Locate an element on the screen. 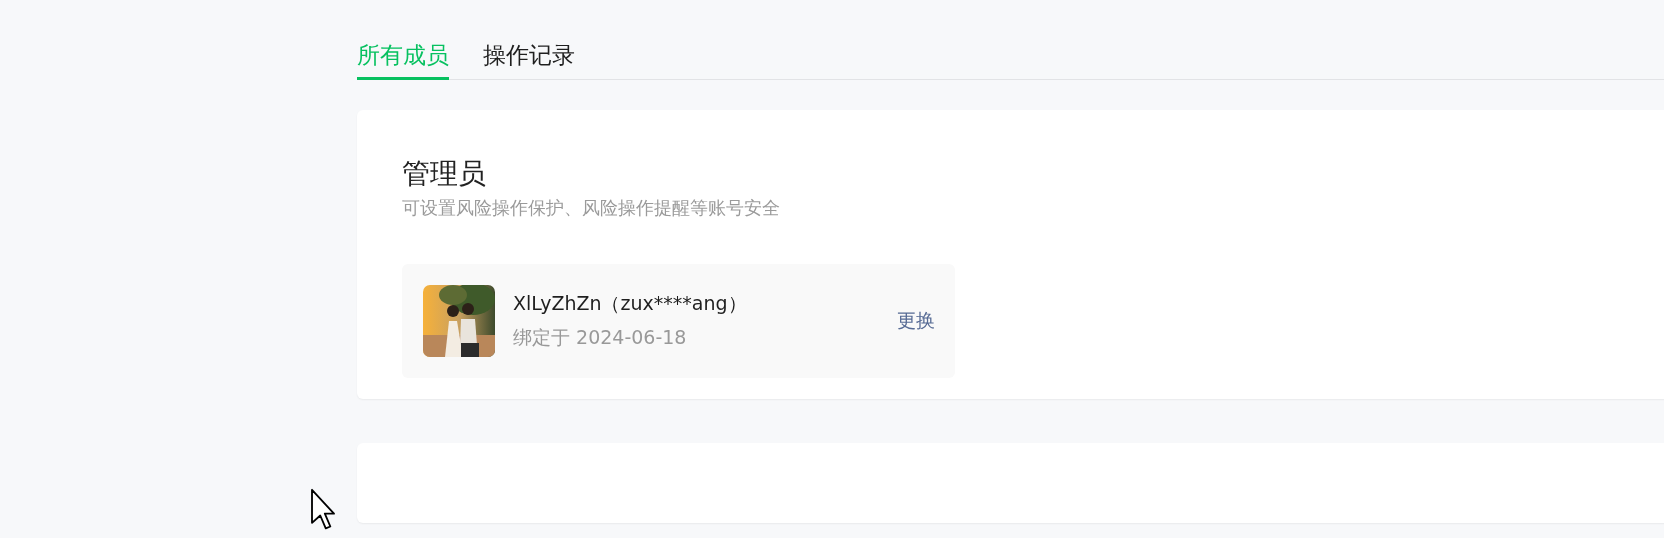 Image resolution: width=1664 pixels, height=538 pixels. change-link: 更换 is located at coordinates (916, 321).